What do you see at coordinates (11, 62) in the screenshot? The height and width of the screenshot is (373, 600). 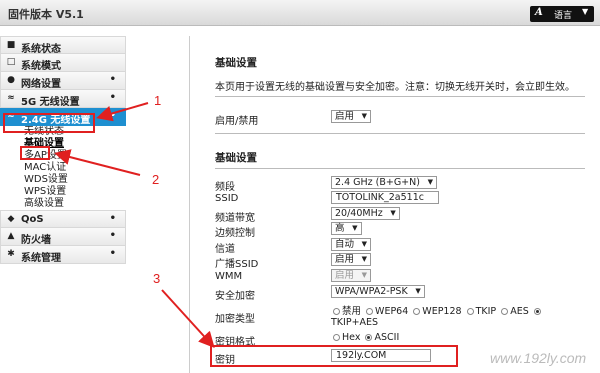 I see `mode-icon: □` at bounding box center [11, 62].